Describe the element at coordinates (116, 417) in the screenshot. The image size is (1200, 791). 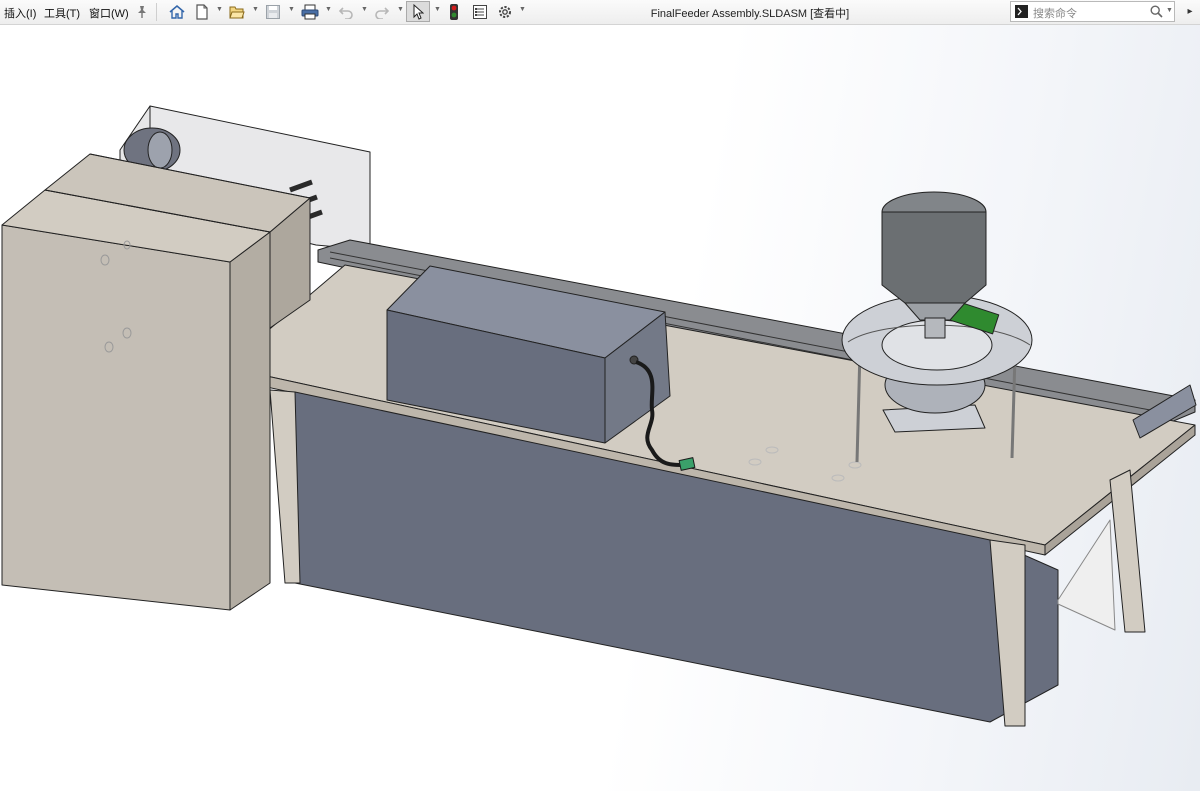
I see `cabinet-front` at that location.